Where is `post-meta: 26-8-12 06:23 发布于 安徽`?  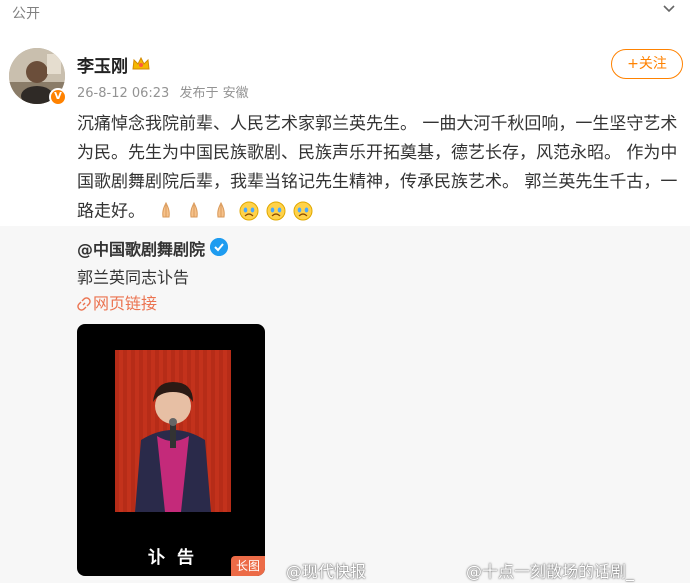
post-meta: 26-8-12 06:23 发布于 安徽 is located at coordinates (166, 91).